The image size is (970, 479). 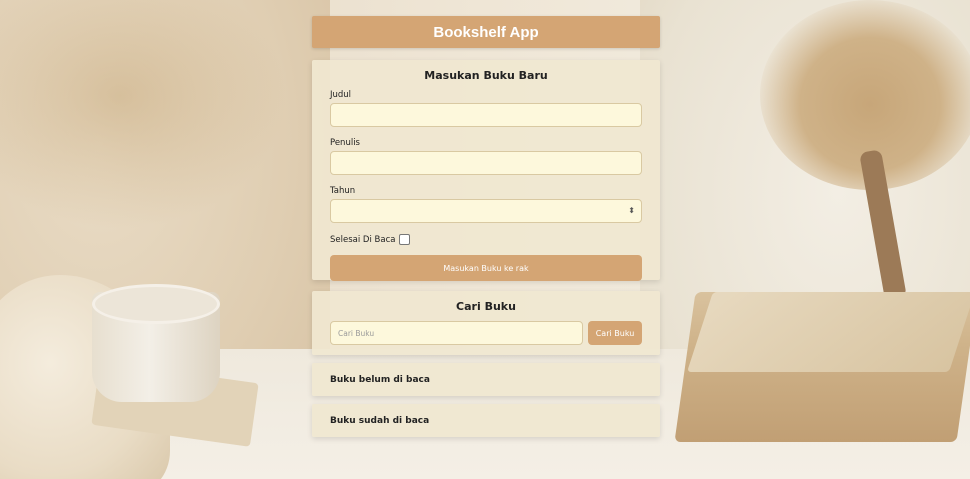 I want to click on unread-shelf: Buku belum di baca, so click(x=486, y=379).